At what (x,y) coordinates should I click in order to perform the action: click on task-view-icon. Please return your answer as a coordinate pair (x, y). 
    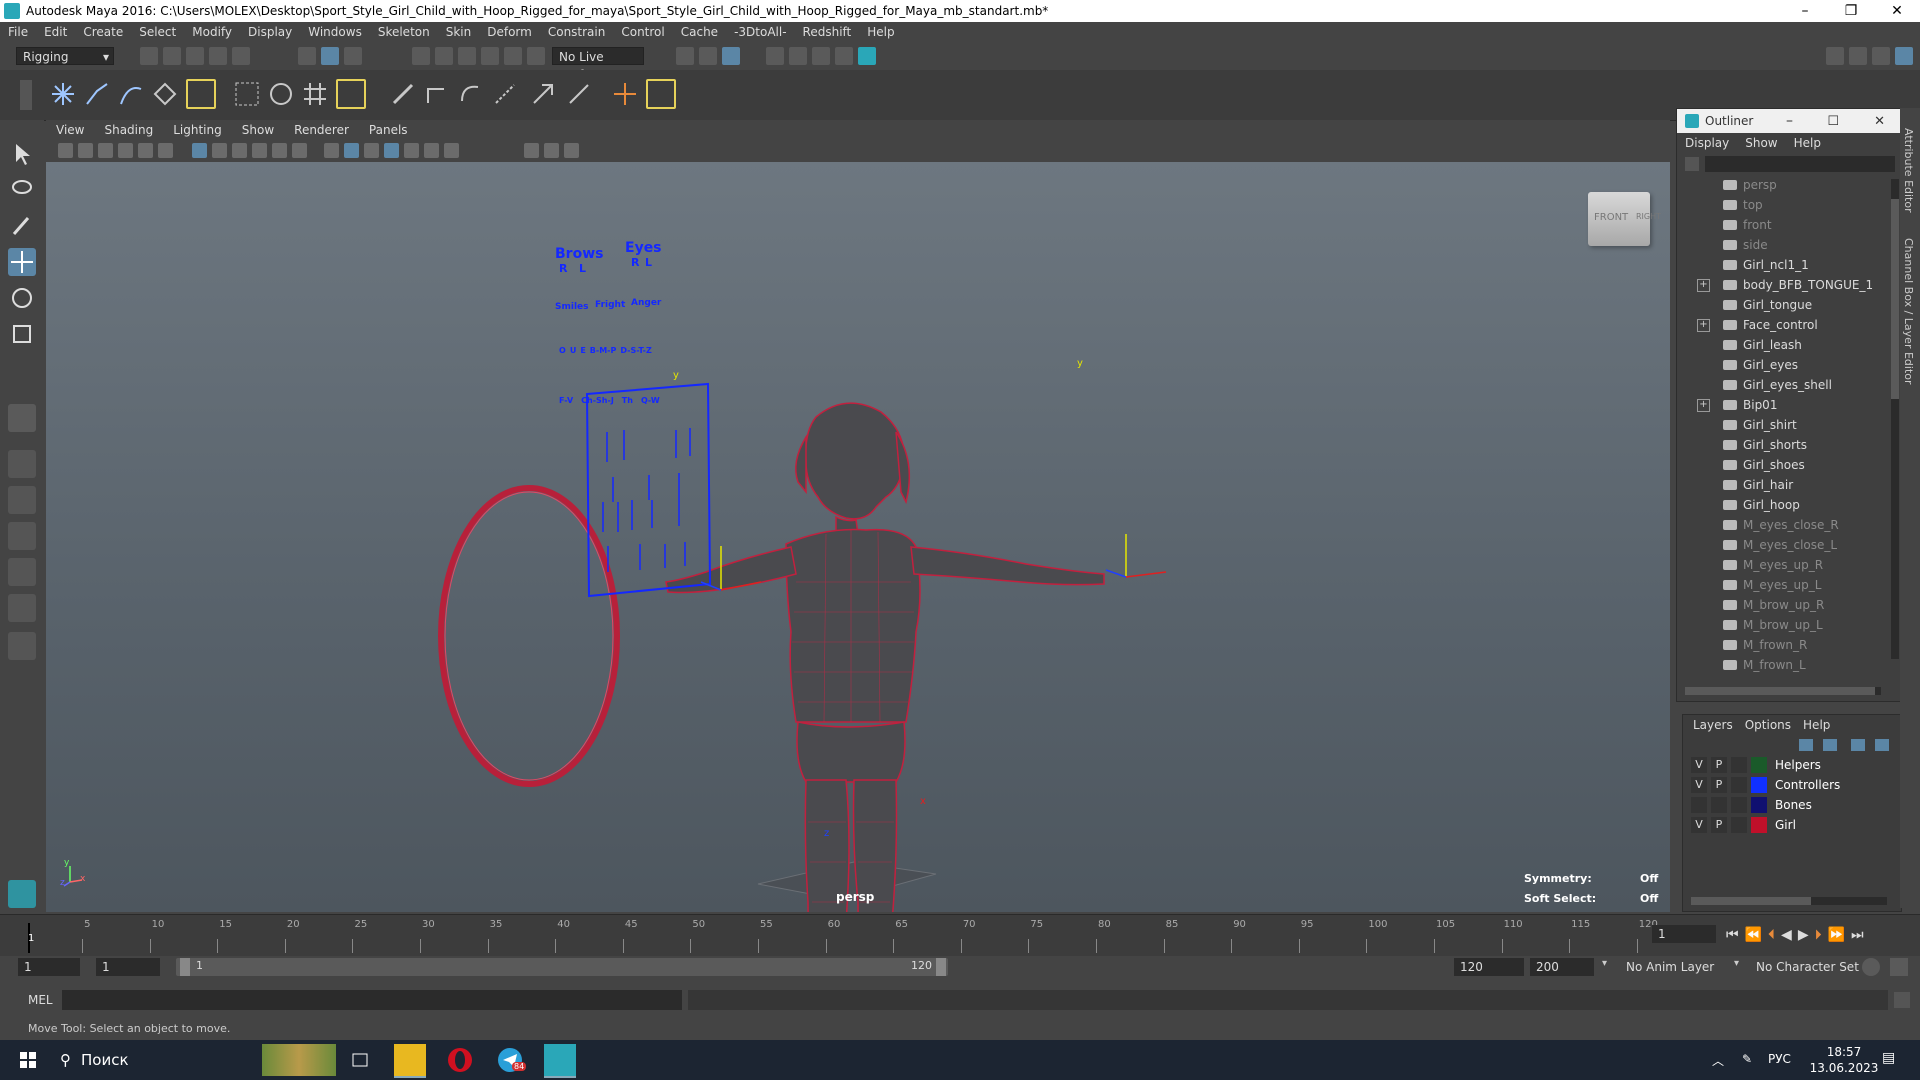
    Looking at the image, I should click on (360, 1060).